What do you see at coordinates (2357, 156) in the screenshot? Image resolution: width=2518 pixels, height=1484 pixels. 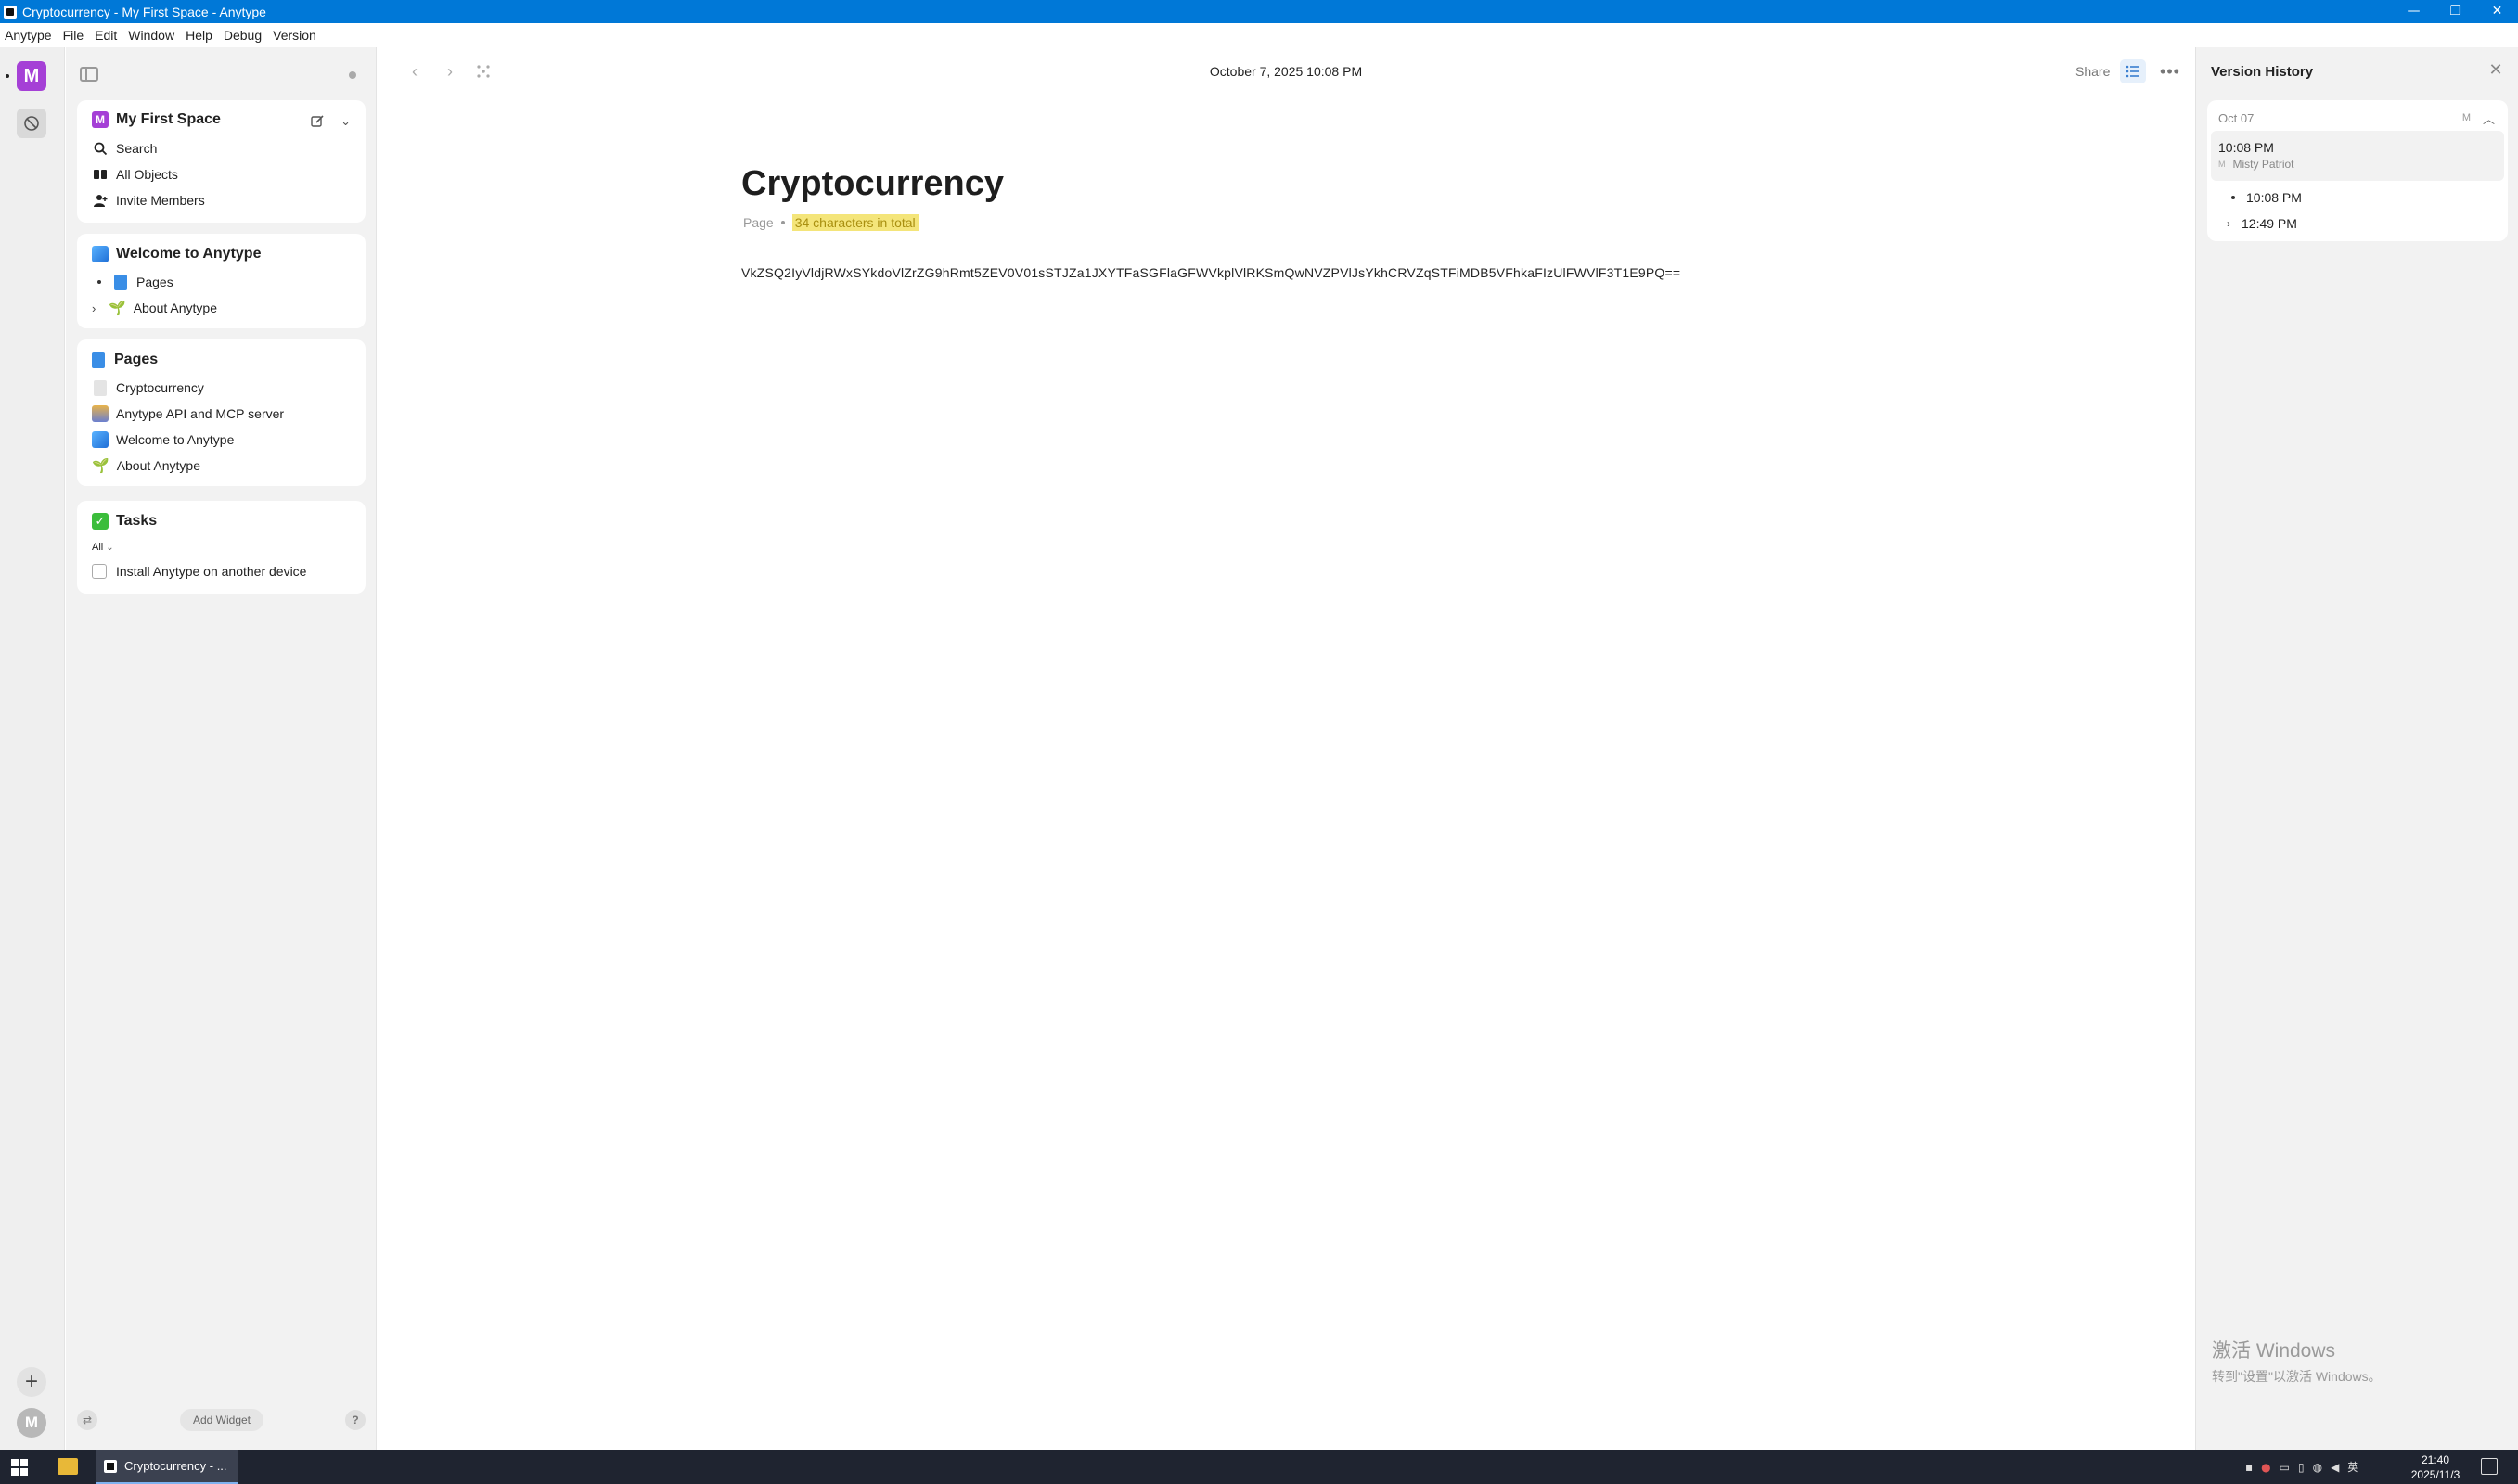 I see `version-item-selected: 10:08 PM M Misty Patriot` at bounding box center [2357, 156].